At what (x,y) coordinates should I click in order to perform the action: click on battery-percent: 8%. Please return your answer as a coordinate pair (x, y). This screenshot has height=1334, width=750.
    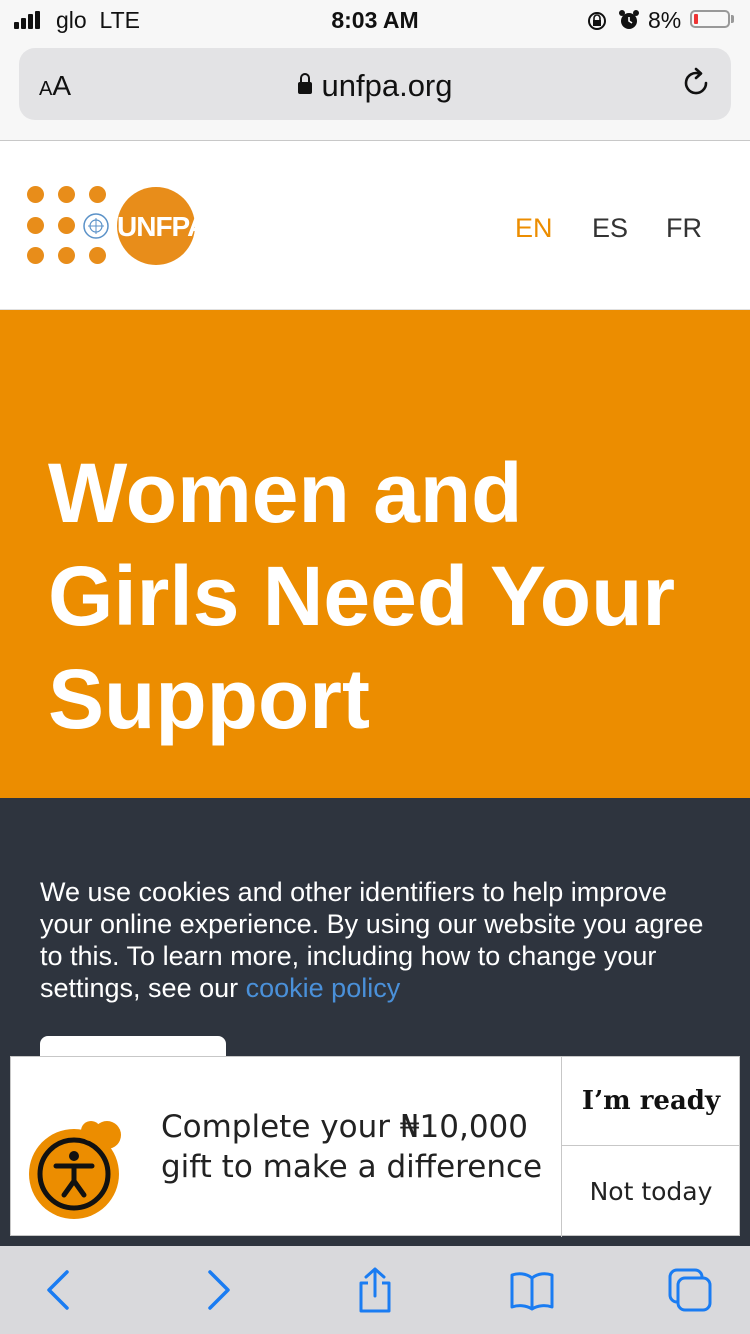
    Looking at the image, I should click on (665, 20).